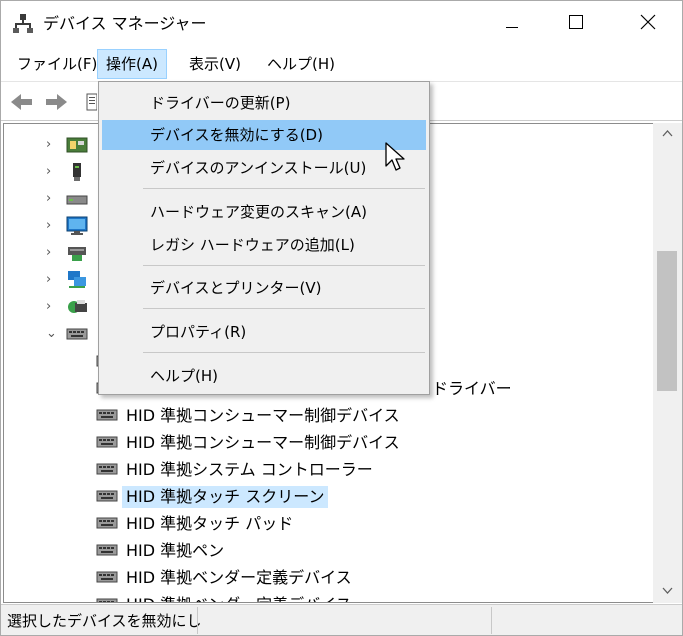  What do you see at coordinates (667, 133) in the screenshot?
I see `scroll-up-button` at bounding box center [667, 133].